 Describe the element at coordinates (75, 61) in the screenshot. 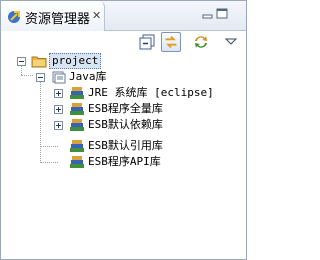

I see `tree-node-label: project` at that location.